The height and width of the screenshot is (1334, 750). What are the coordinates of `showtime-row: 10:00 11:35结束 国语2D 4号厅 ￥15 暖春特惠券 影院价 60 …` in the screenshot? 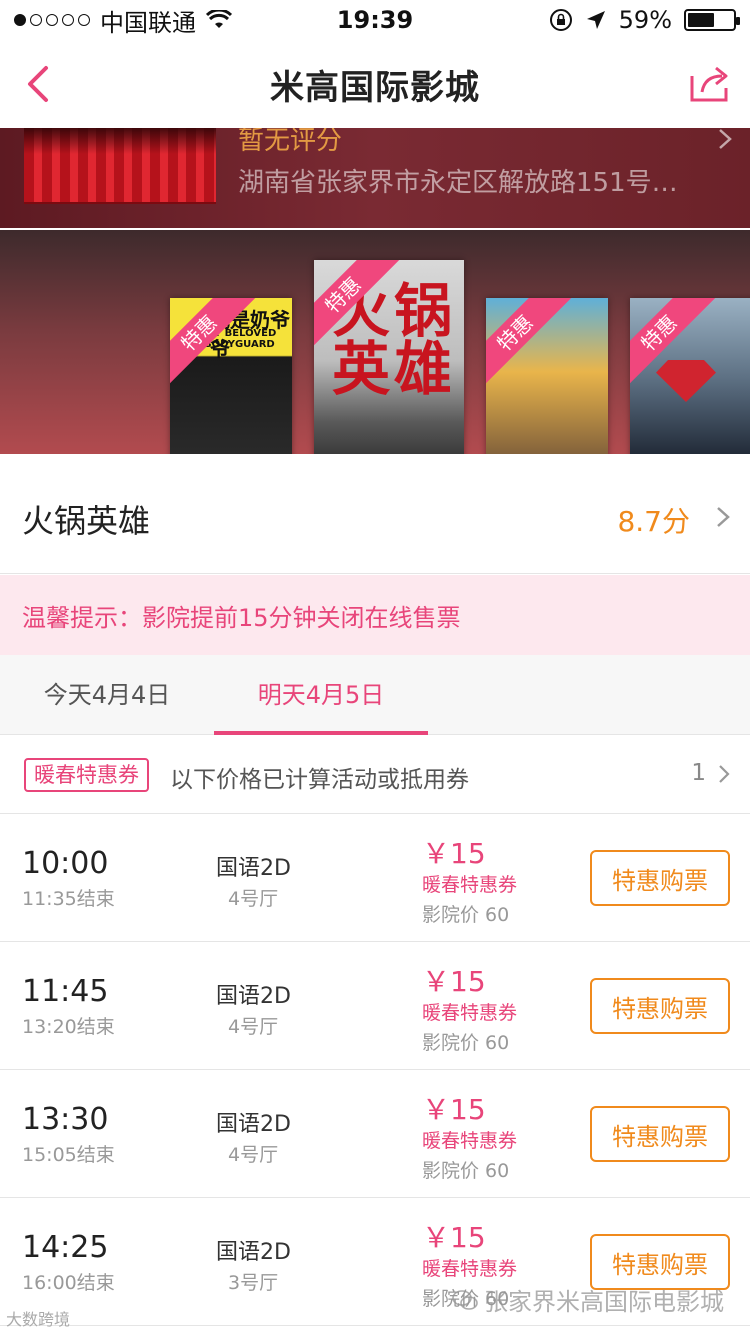 It's located at (375, 878).